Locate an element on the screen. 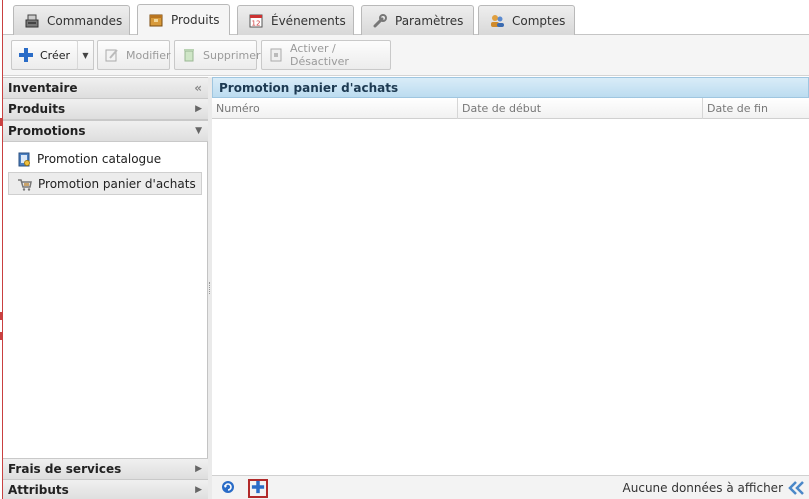  tab-comptes: Comptes is located at coordinates (526, 20).